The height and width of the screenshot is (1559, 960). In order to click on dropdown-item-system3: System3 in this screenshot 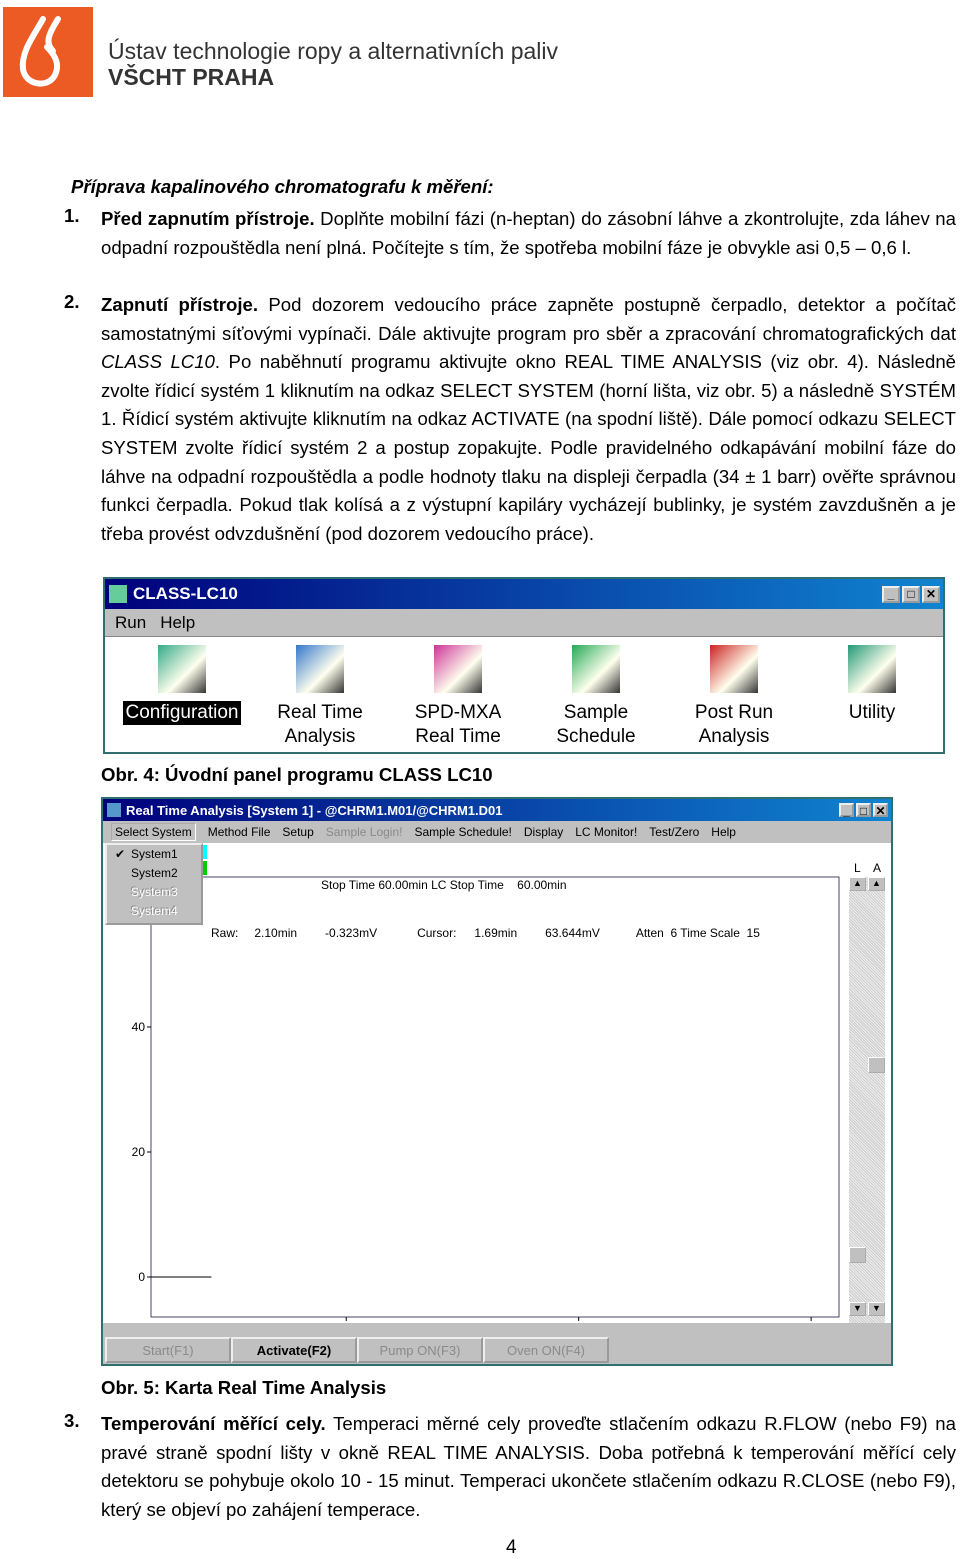, I will do `click(154, 894)`.